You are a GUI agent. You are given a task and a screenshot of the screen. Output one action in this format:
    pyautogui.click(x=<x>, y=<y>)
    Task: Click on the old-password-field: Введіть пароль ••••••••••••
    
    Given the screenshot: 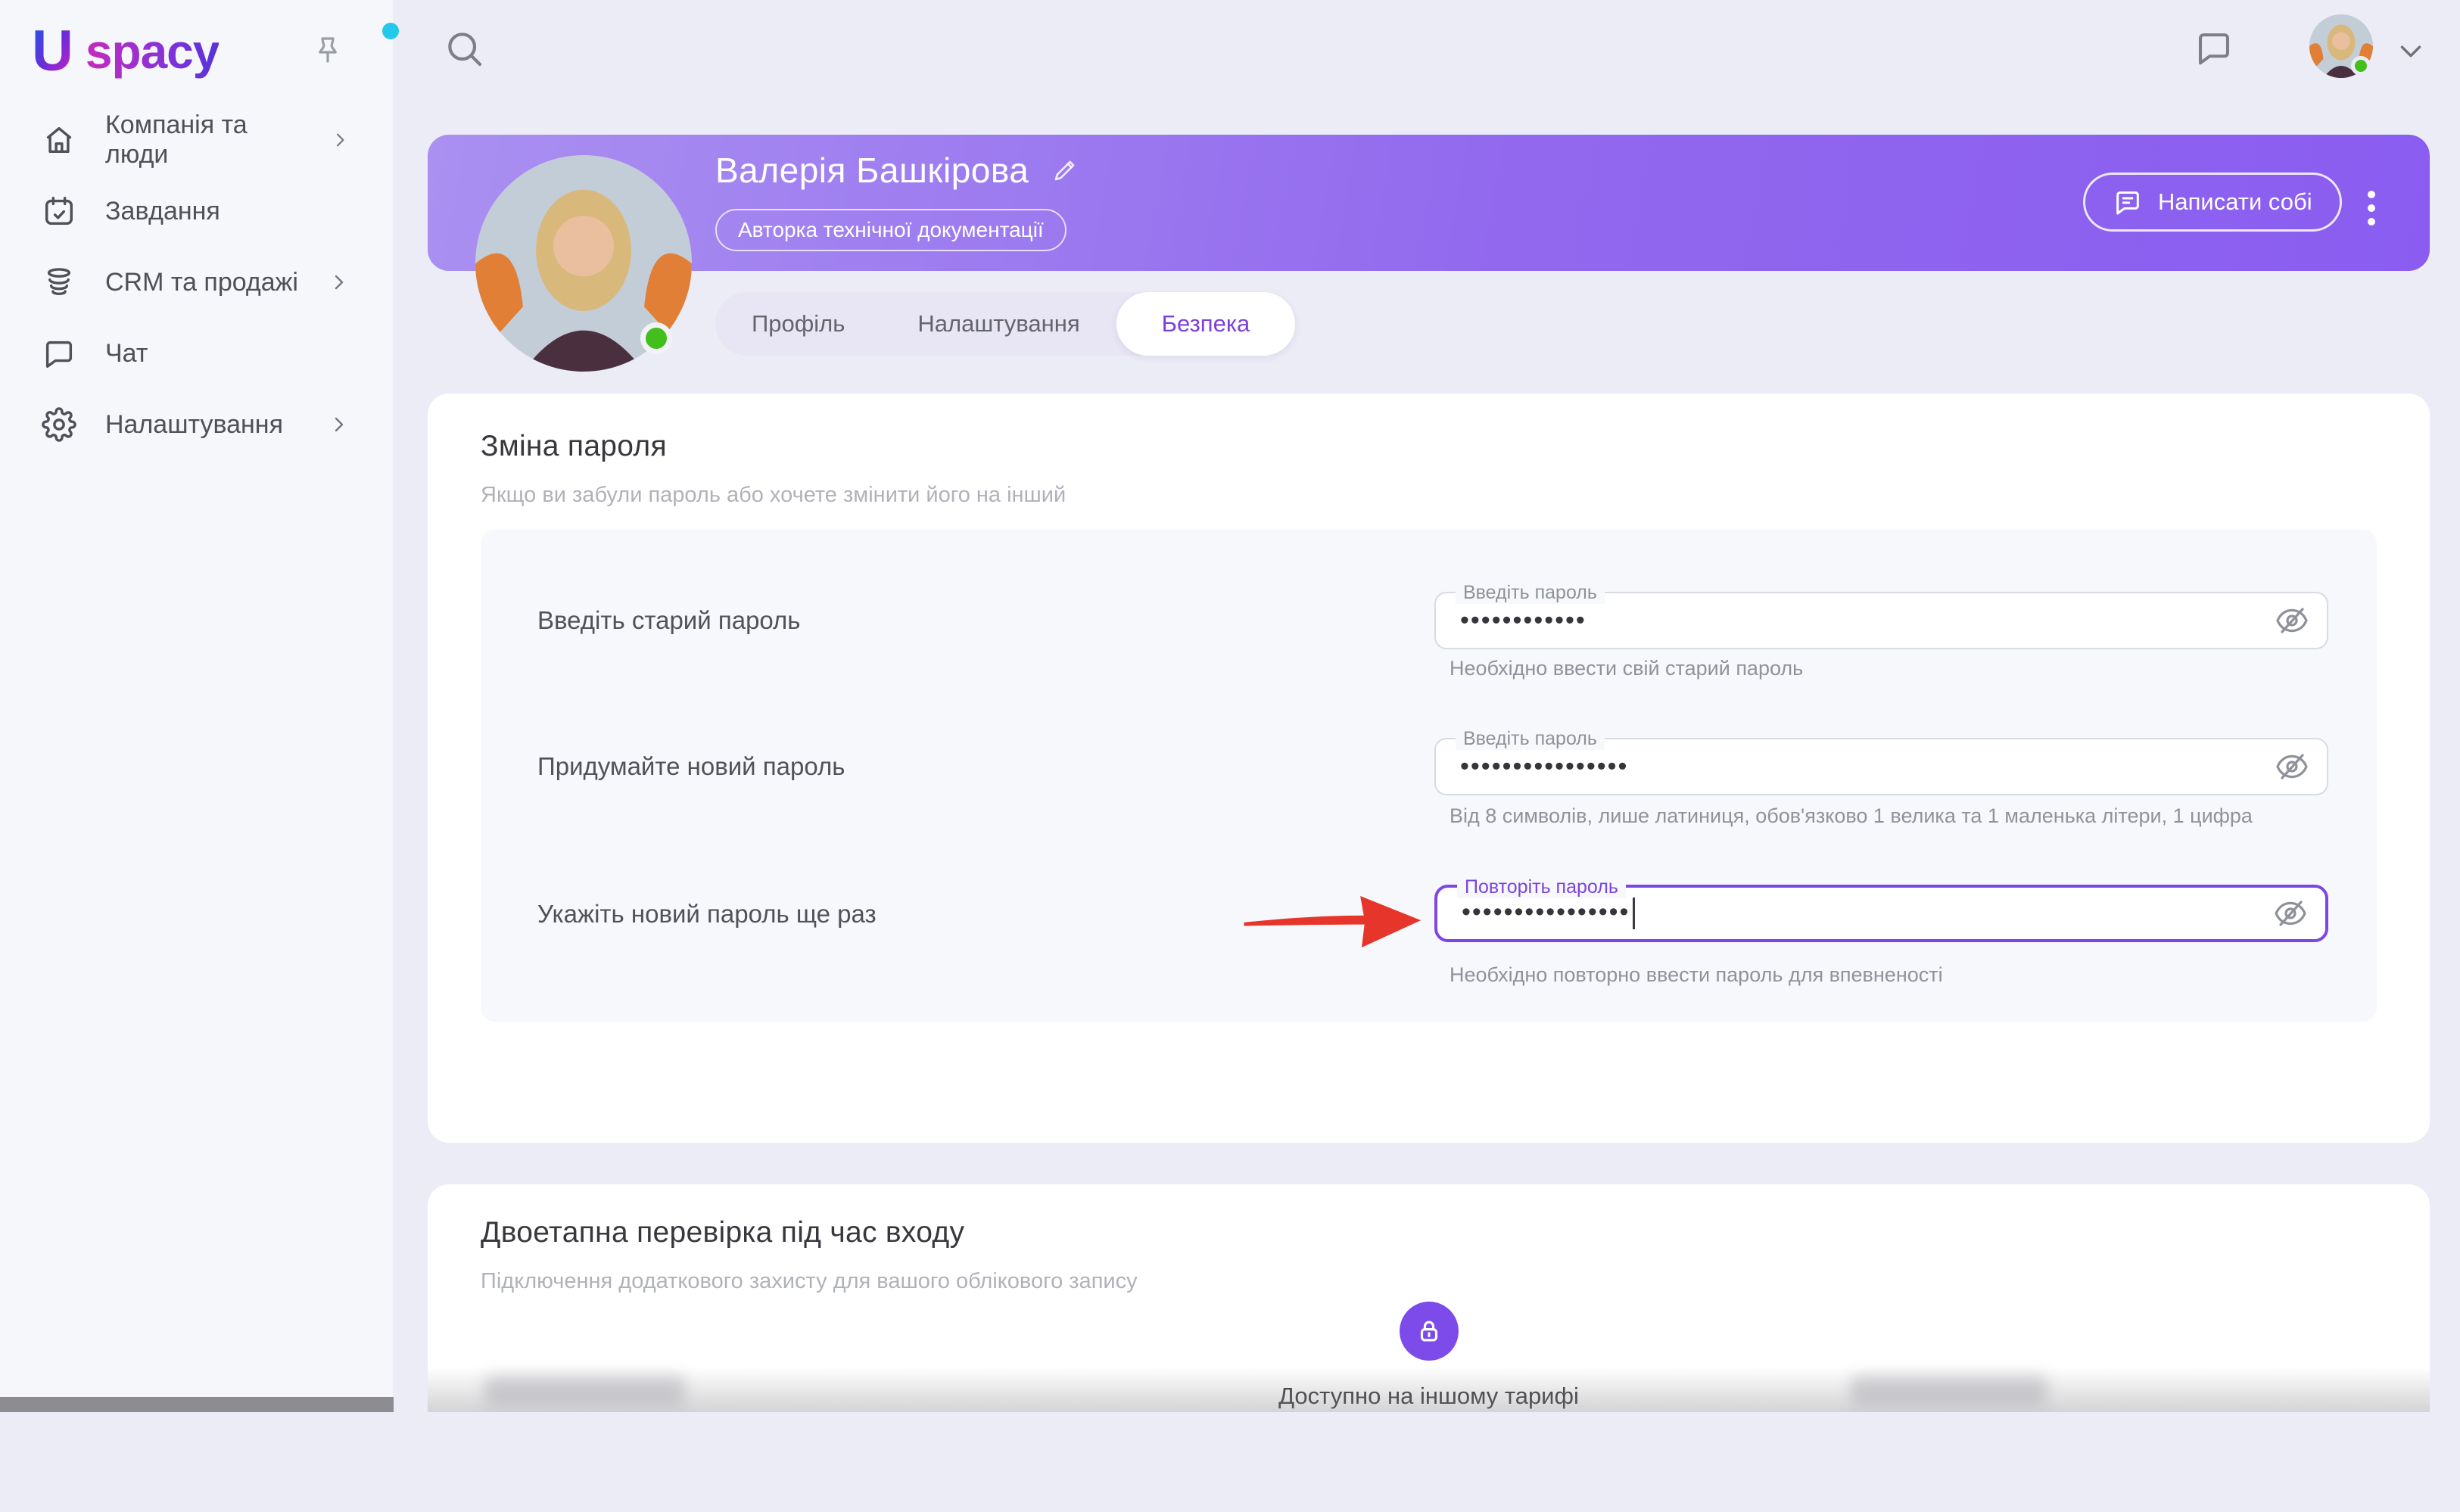 What is the action you would take?
    pyautogui.click(x=1881, y=615)
    